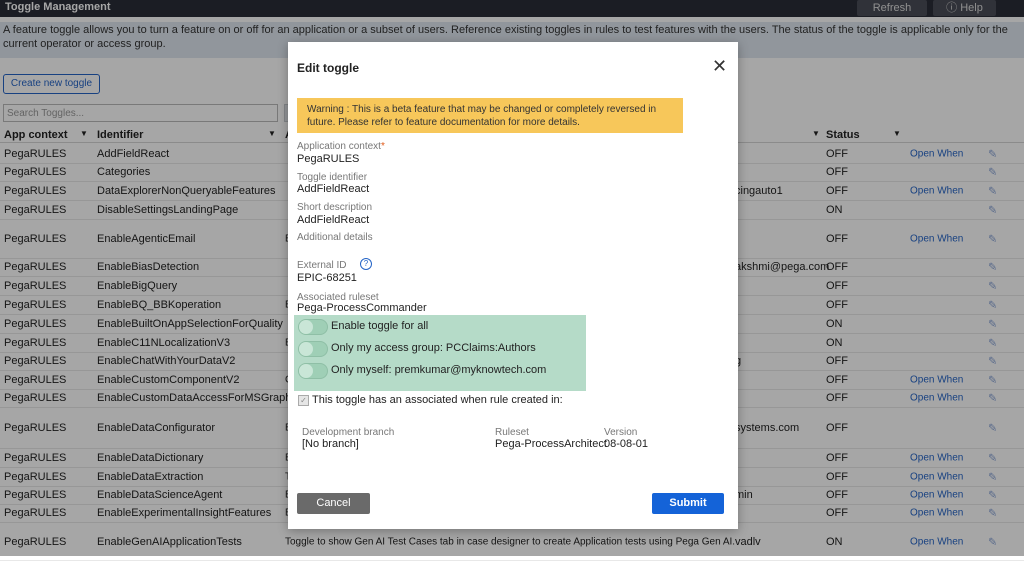  What do you see at coordinates (382, 146) in the screenshot?
I see `required-marker: *` at bounding box center [382, 146].